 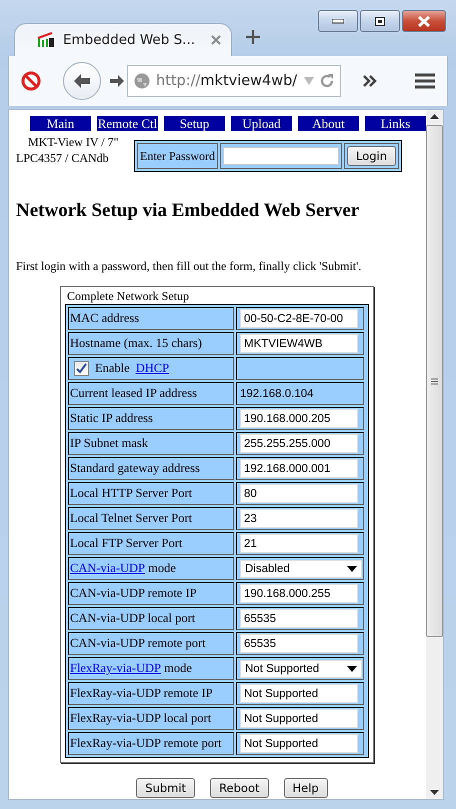 I want to click on field-label: FlexRay-via-UDP local port, so click(x=141, y=718).